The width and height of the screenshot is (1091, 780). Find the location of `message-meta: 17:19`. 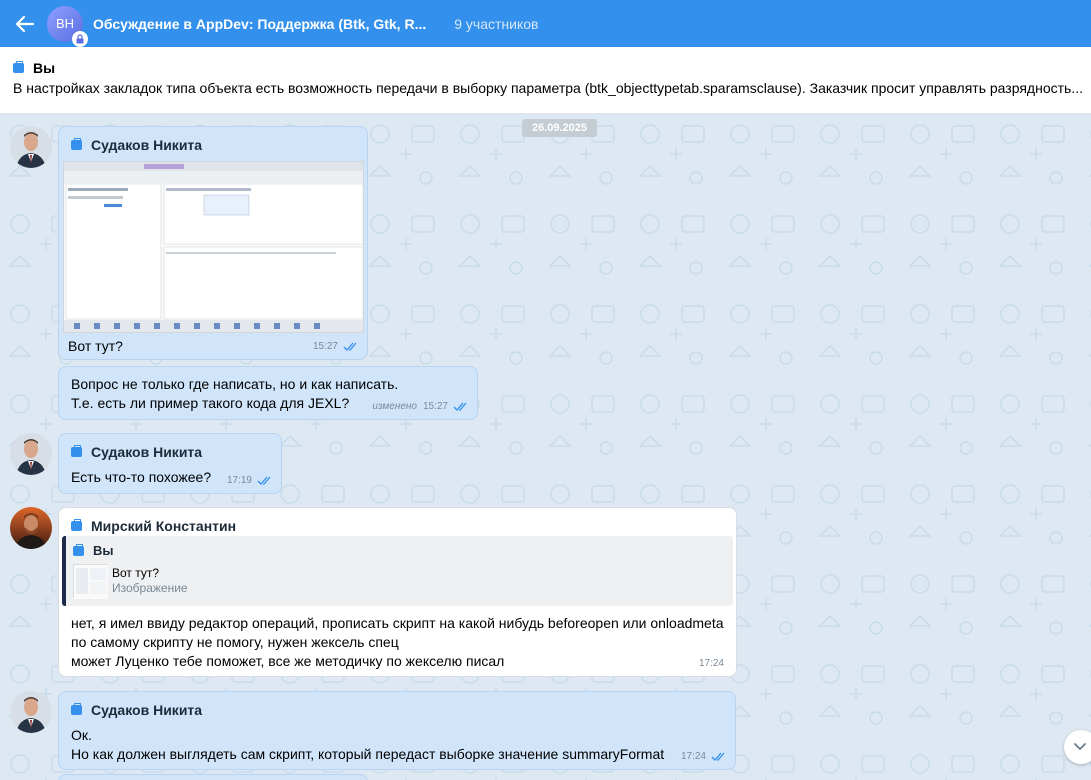

message-meta: 17:19 is located at coordinates (250, 480).